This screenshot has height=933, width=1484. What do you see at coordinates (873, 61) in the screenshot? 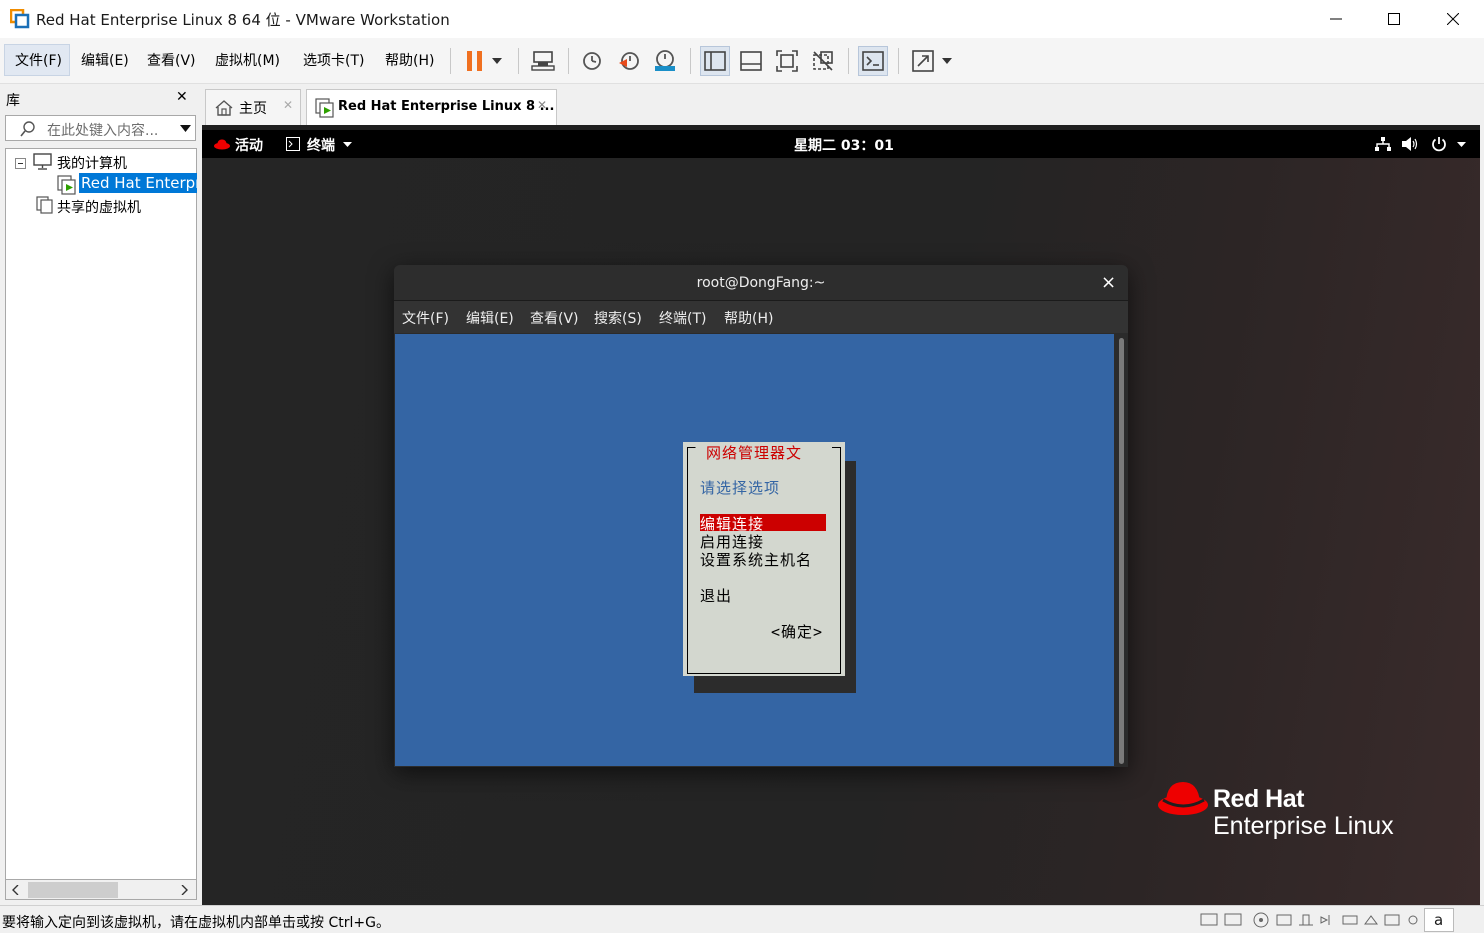
I see `console-view-icon` at bounding box center [873, 61].